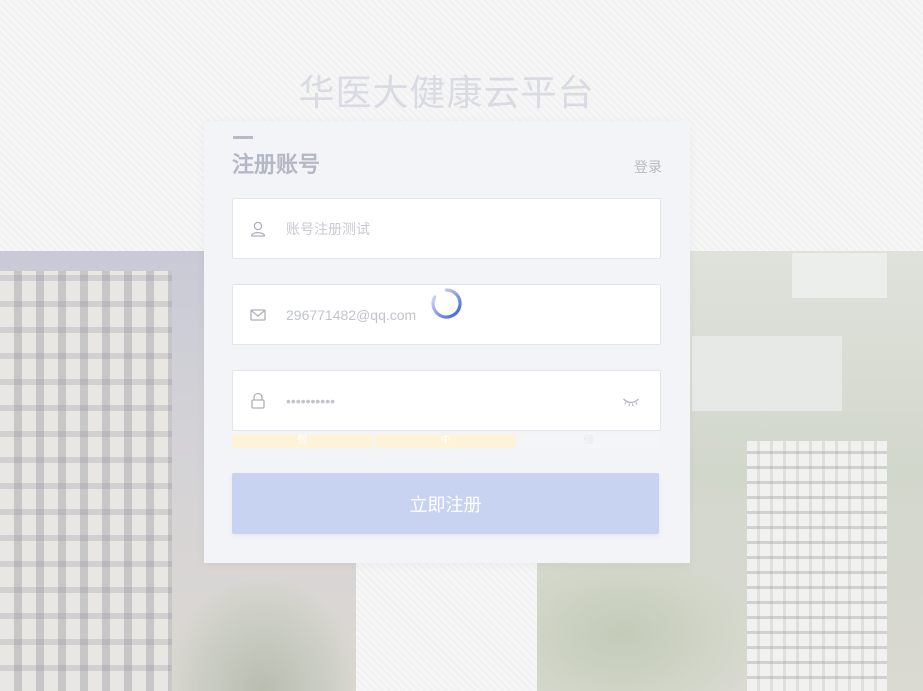  I want to click on register-button: 立即注册, so click(445, 503).